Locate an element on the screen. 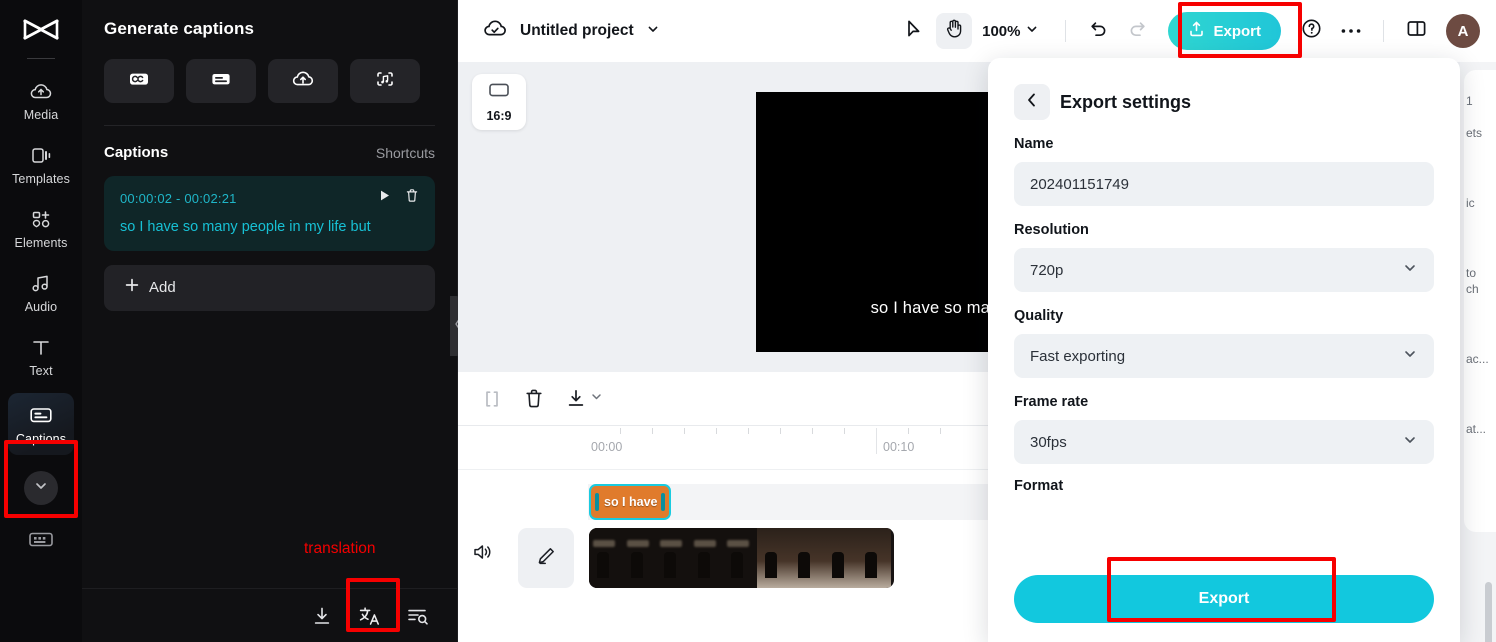 This screenshot has width=1496, height=642. help-button is located at coordinates (1311, 31).